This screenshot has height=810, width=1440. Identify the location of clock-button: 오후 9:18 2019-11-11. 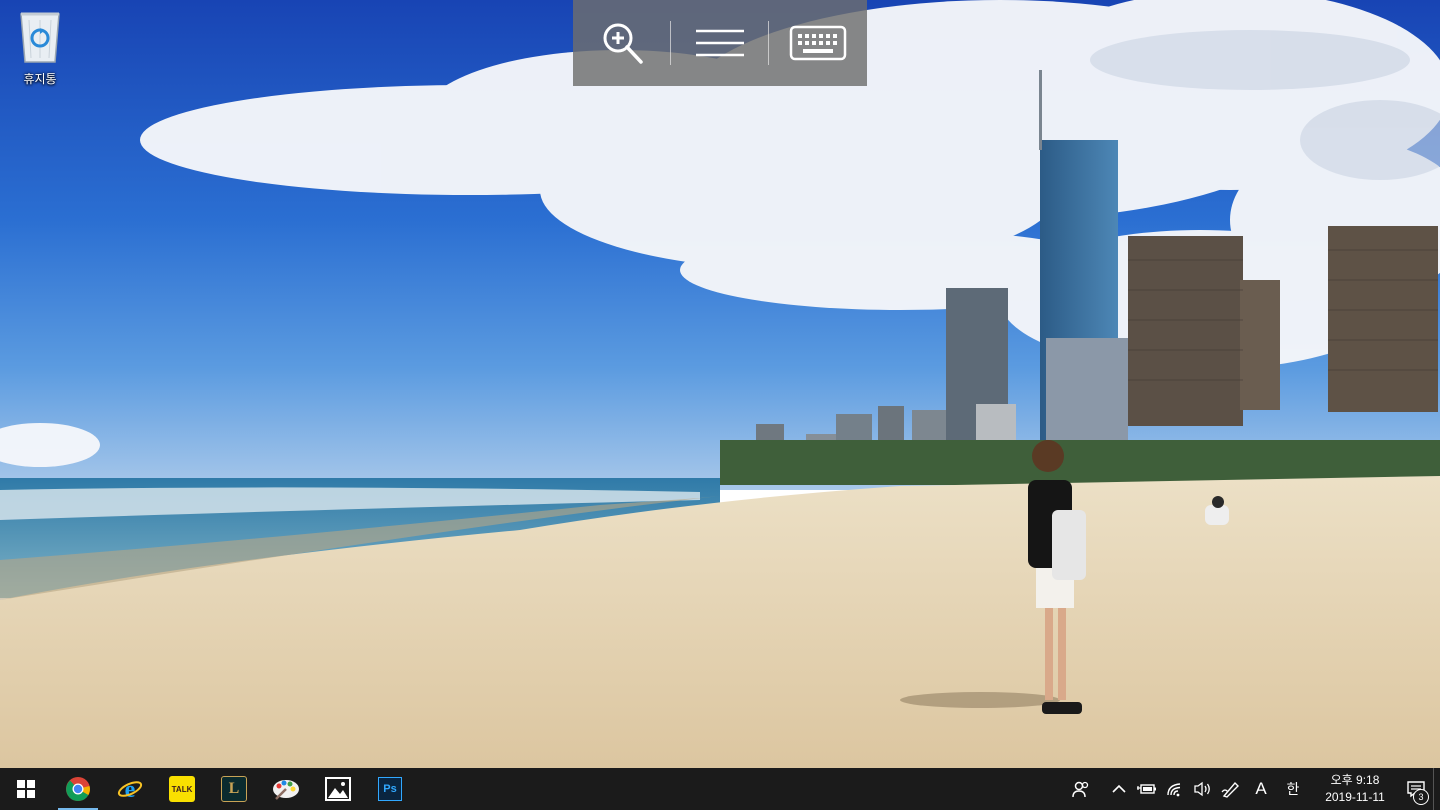
(1355, 789).